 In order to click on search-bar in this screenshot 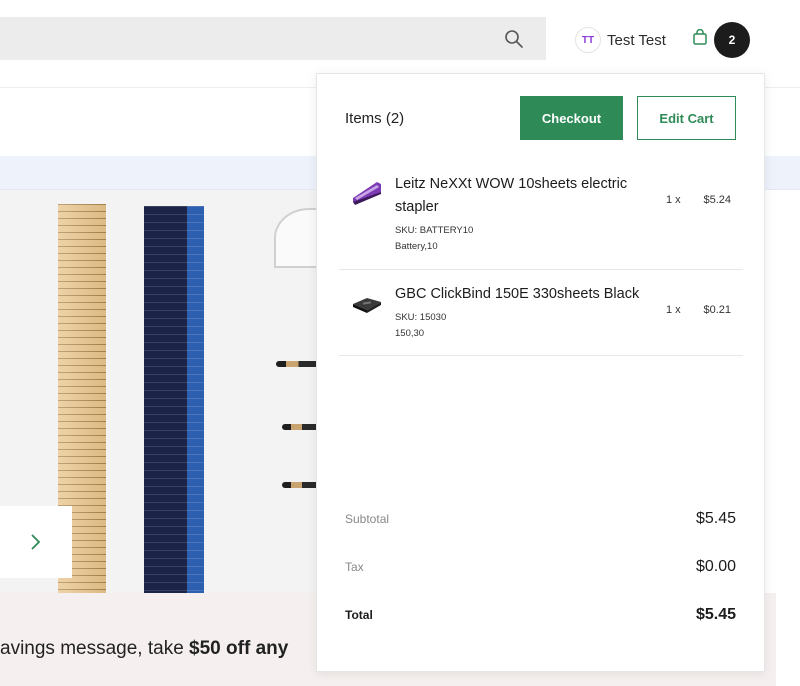, I will do `click(273, 38)`.